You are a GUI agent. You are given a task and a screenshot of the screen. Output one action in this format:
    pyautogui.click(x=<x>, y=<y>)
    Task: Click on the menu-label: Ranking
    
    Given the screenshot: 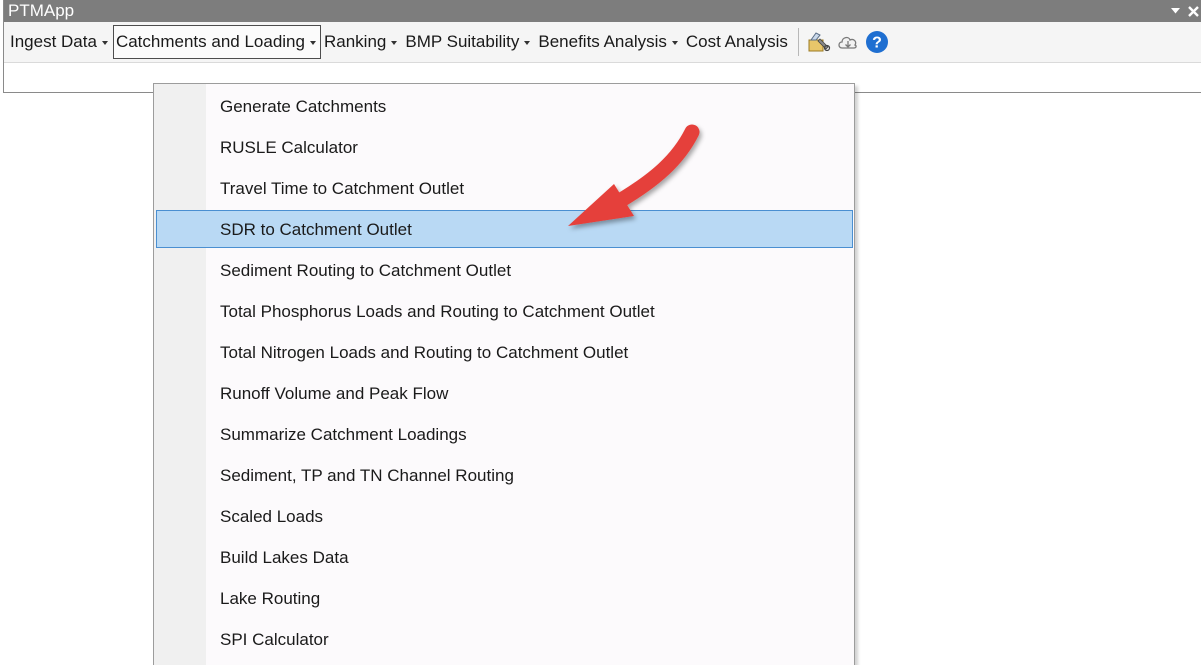 What is the action you would take?
    pyautogui.click(x=355, y=41)
    